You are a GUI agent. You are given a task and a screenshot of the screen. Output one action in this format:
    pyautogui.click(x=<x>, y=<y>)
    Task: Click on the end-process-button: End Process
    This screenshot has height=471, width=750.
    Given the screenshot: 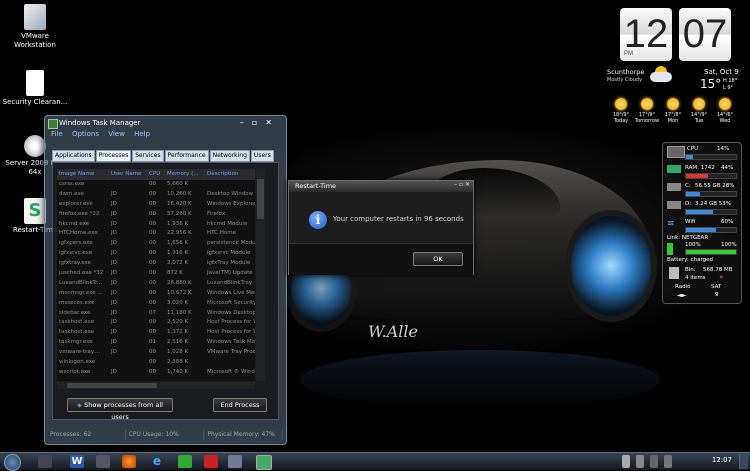 What is the action you would take?
    pyautogui.click(x=240, y=405)
    